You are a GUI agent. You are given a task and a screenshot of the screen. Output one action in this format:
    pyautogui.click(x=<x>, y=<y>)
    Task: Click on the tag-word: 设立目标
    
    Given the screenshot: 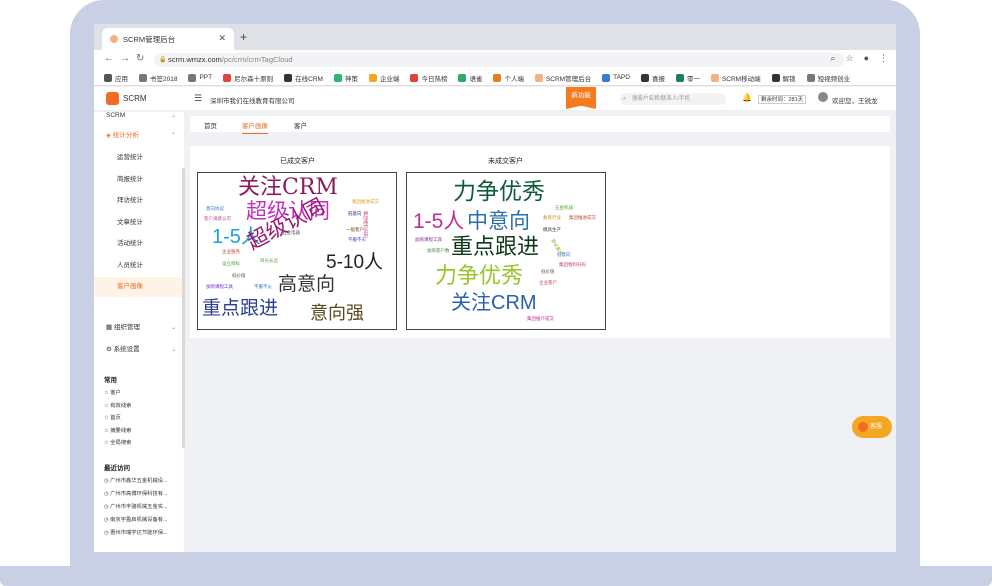 What is the action you would take?
    pyautogui.click(x=231, y=265)
    